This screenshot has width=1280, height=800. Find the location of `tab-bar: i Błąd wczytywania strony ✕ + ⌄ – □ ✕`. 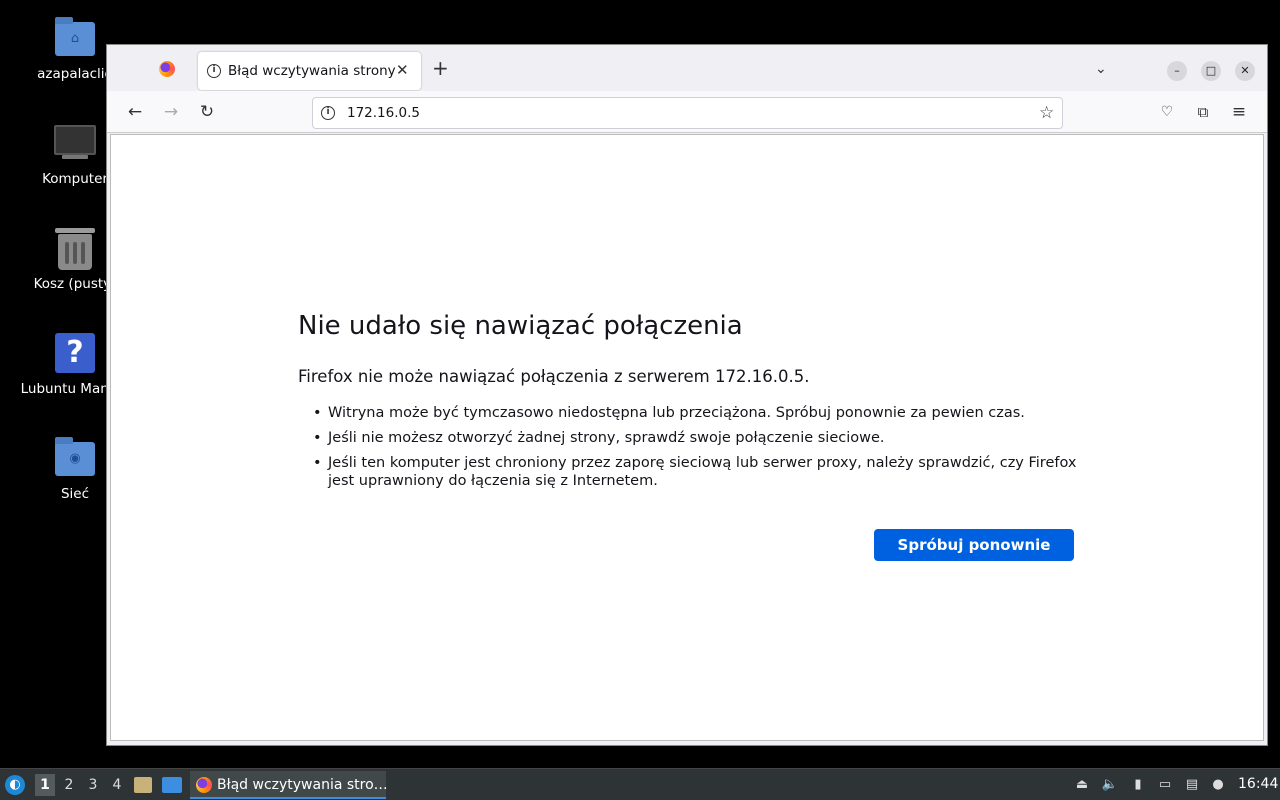

tab-bar: i Błąd wczytywania strony ✕ + ⌄ – □ ✕ is located at coordinates (687, 68).